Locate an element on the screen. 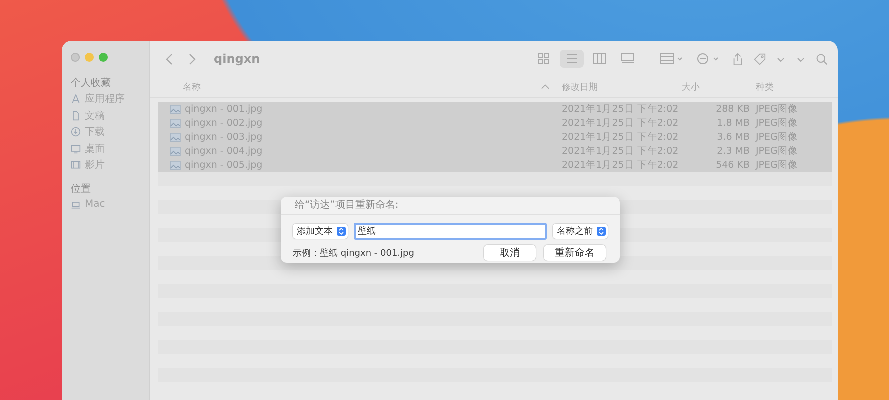 The width and height of the screenshot is (889, 400). column-header: 种类 is located at coordinates (790, 87).